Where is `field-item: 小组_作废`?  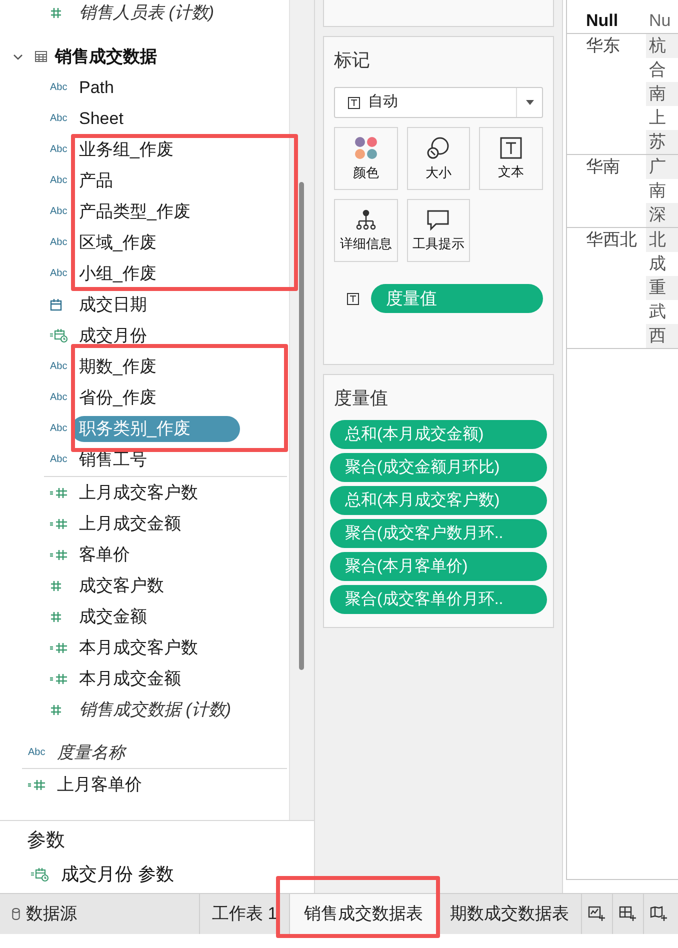 field-item: 小组_作废 is located at coordinates (117, 273).